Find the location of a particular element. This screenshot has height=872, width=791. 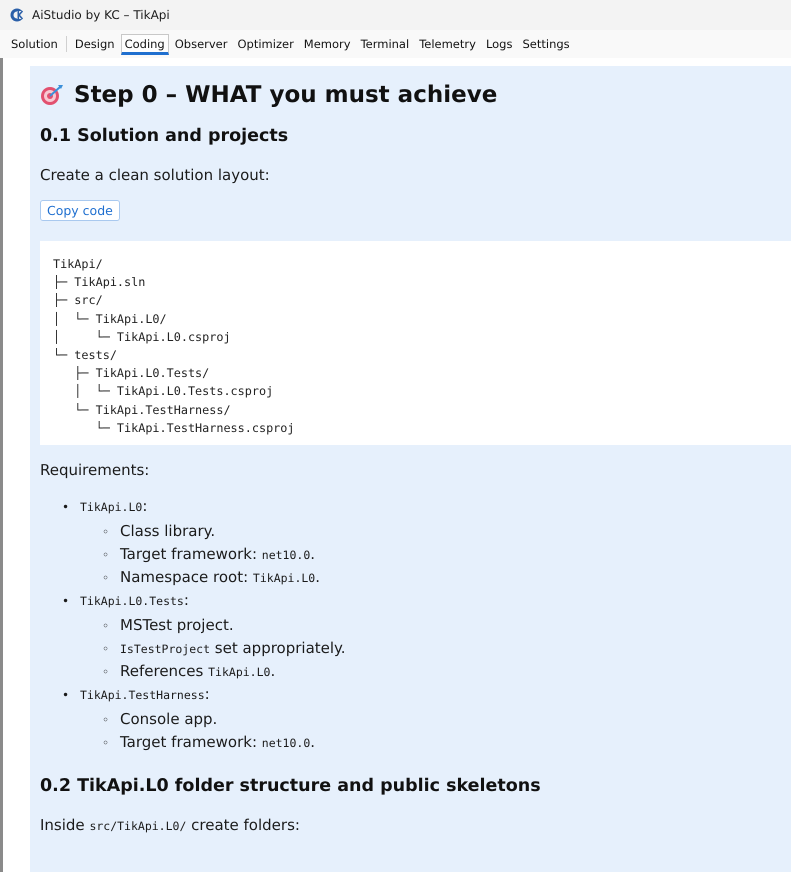

list-item-text: TikApi.TestHarness: is located at coordinates (145, 695).